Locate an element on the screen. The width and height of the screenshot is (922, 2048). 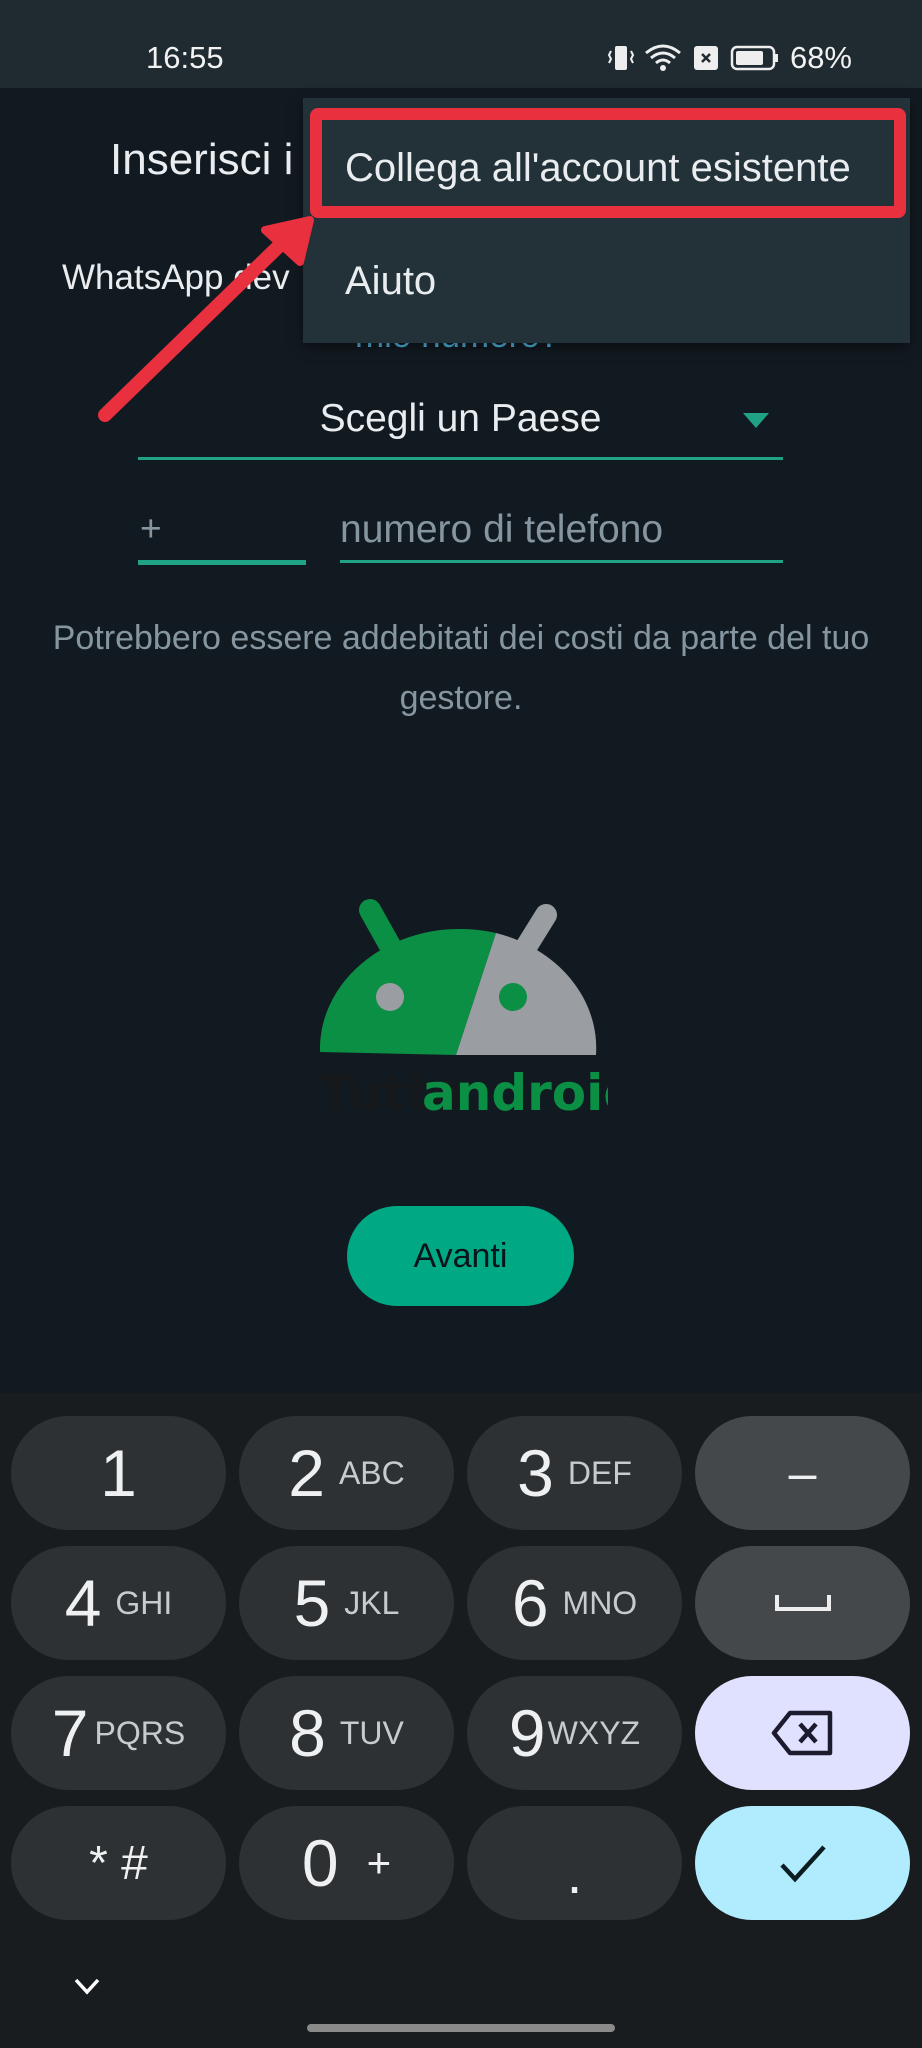
key-digit: * # is located at coordinates (118, 1863).